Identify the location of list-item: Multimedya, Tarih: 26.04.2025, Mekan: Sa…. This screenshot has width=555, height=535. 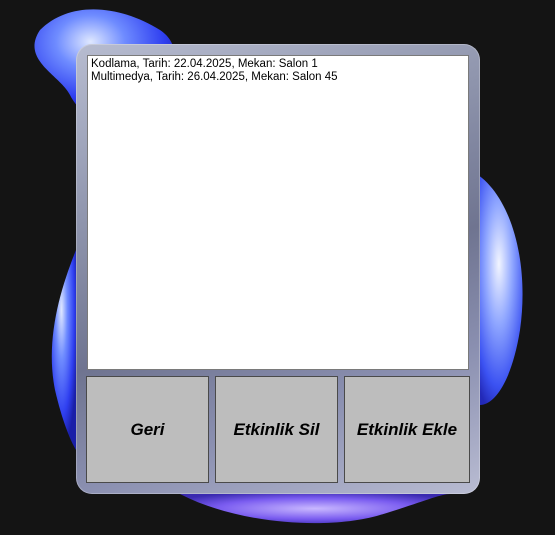
(278, 77).